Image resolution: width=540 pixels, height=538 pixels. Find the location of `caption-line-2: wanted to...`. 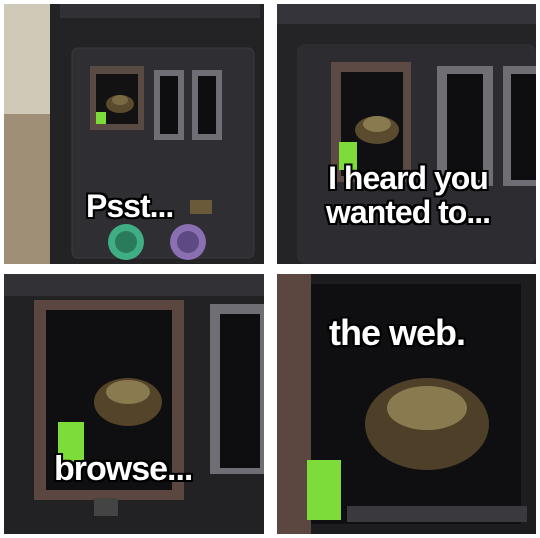

caption-line-2: wanted to... is located at coordinates (408, 211).